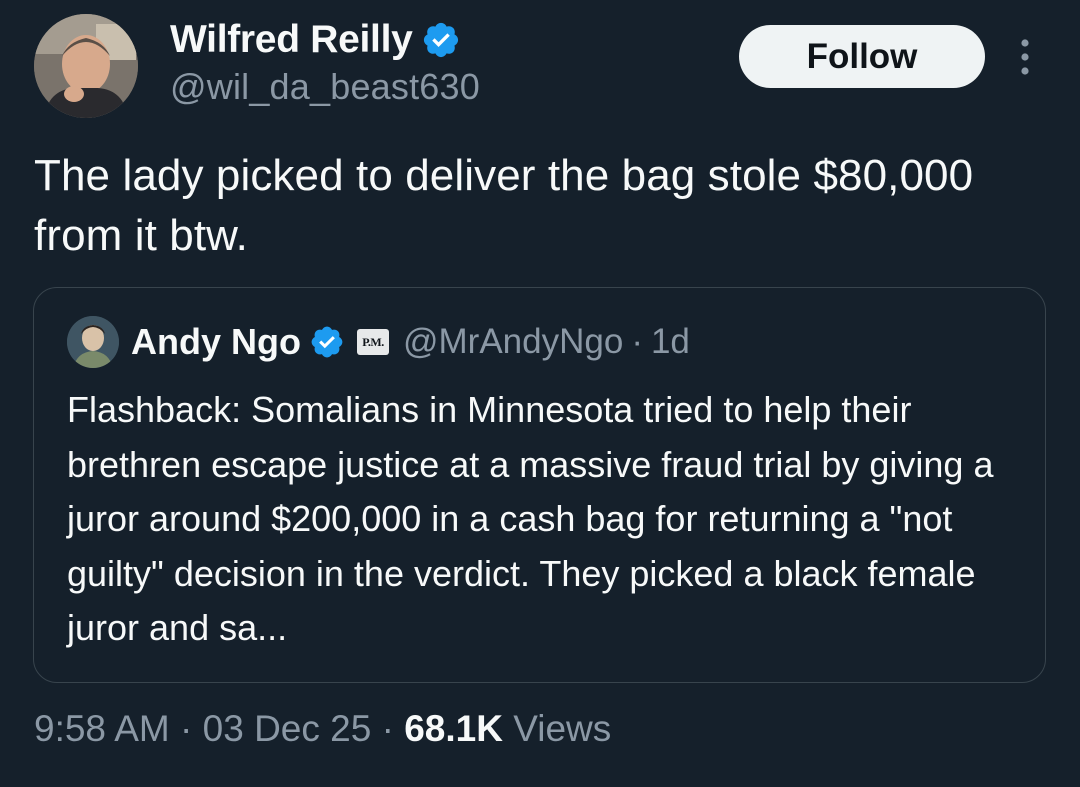 This screenshot has height=787, width=1080. I want to click on author-name-row: Wilfred Reilly, so click(315, 40).